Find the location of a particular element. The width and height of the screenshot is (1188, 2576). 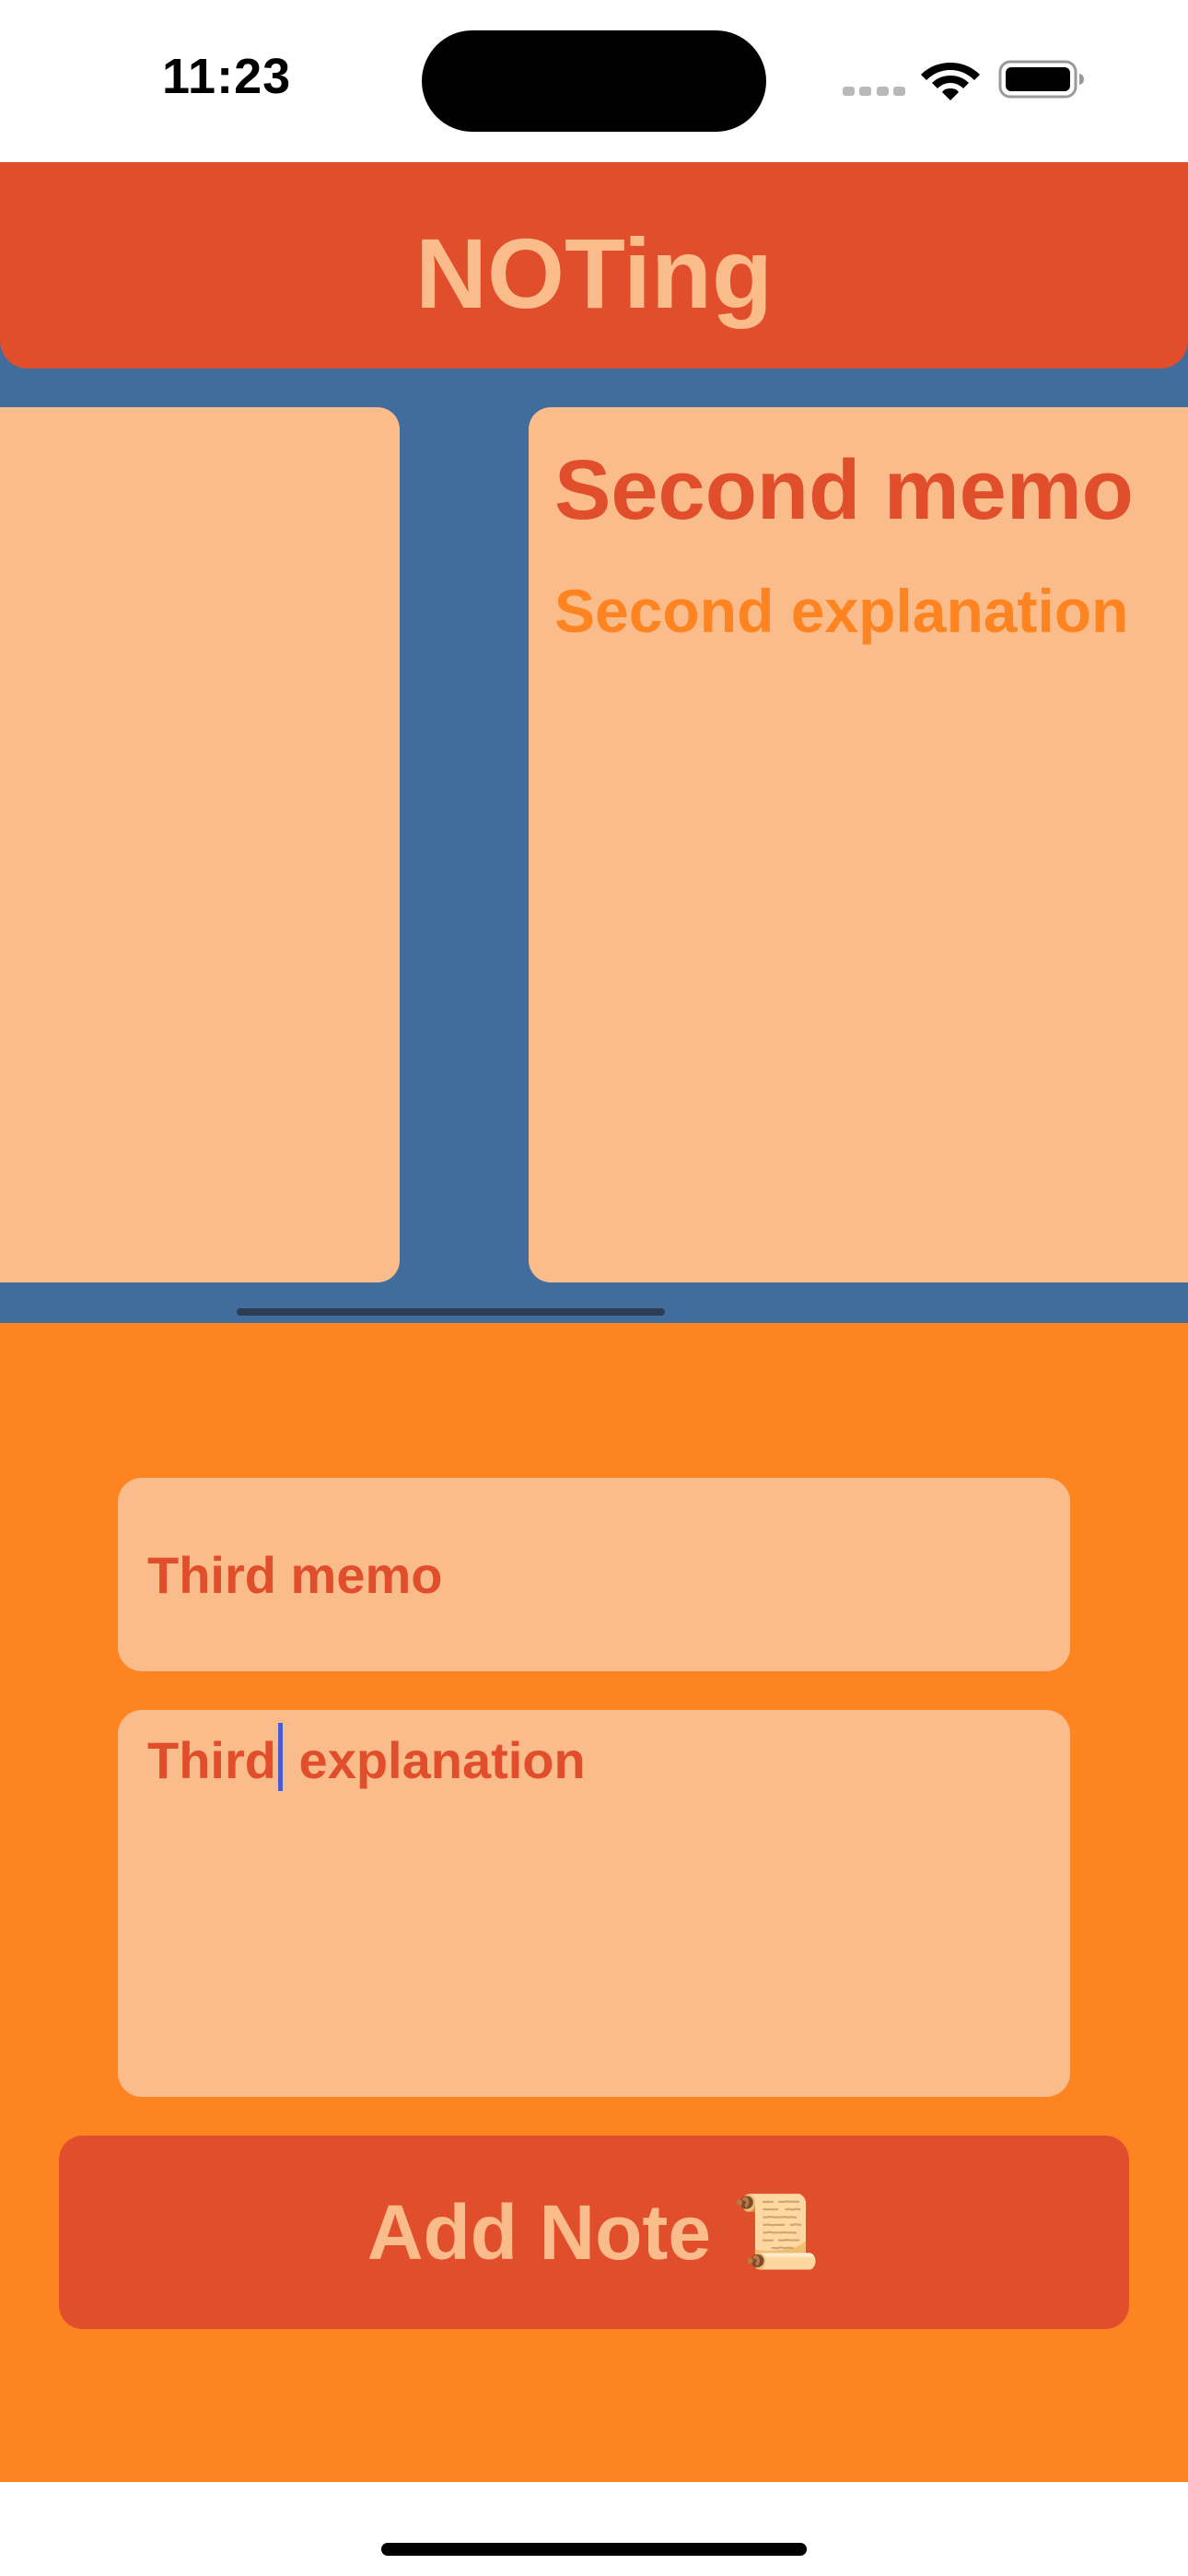

text-cursor is located at coordinates (280, 1757).